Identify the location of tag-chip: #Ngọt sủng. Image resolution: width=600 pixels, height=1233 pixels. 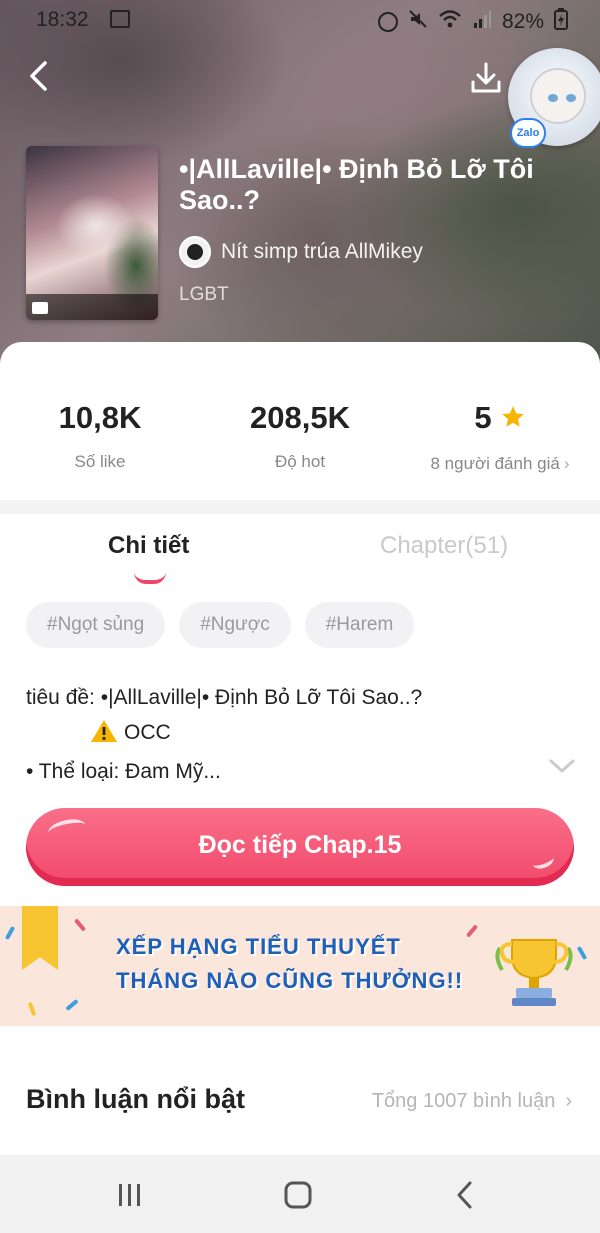
(96, 625).